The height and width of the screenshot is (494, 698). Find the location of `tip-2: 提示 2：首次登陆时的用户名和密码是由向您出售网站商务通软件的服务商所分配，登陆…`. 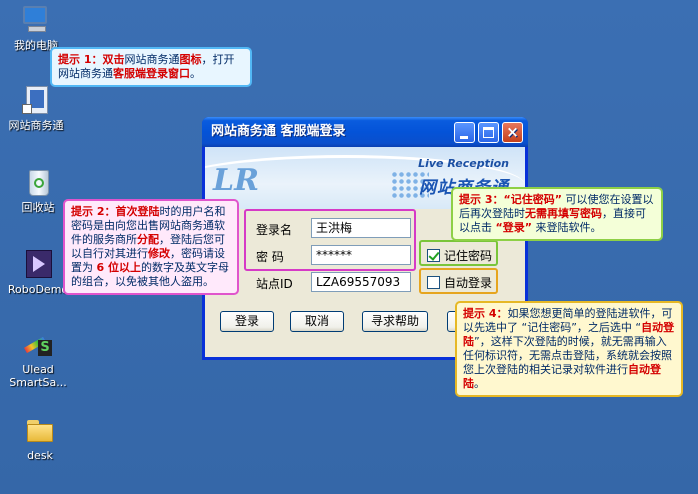

tip-2: 提示 2：首次登陆时的用户名和密码是由向您出售网站商务通软件的服务商所分配，登陆… is located at coordinates (151, 247).